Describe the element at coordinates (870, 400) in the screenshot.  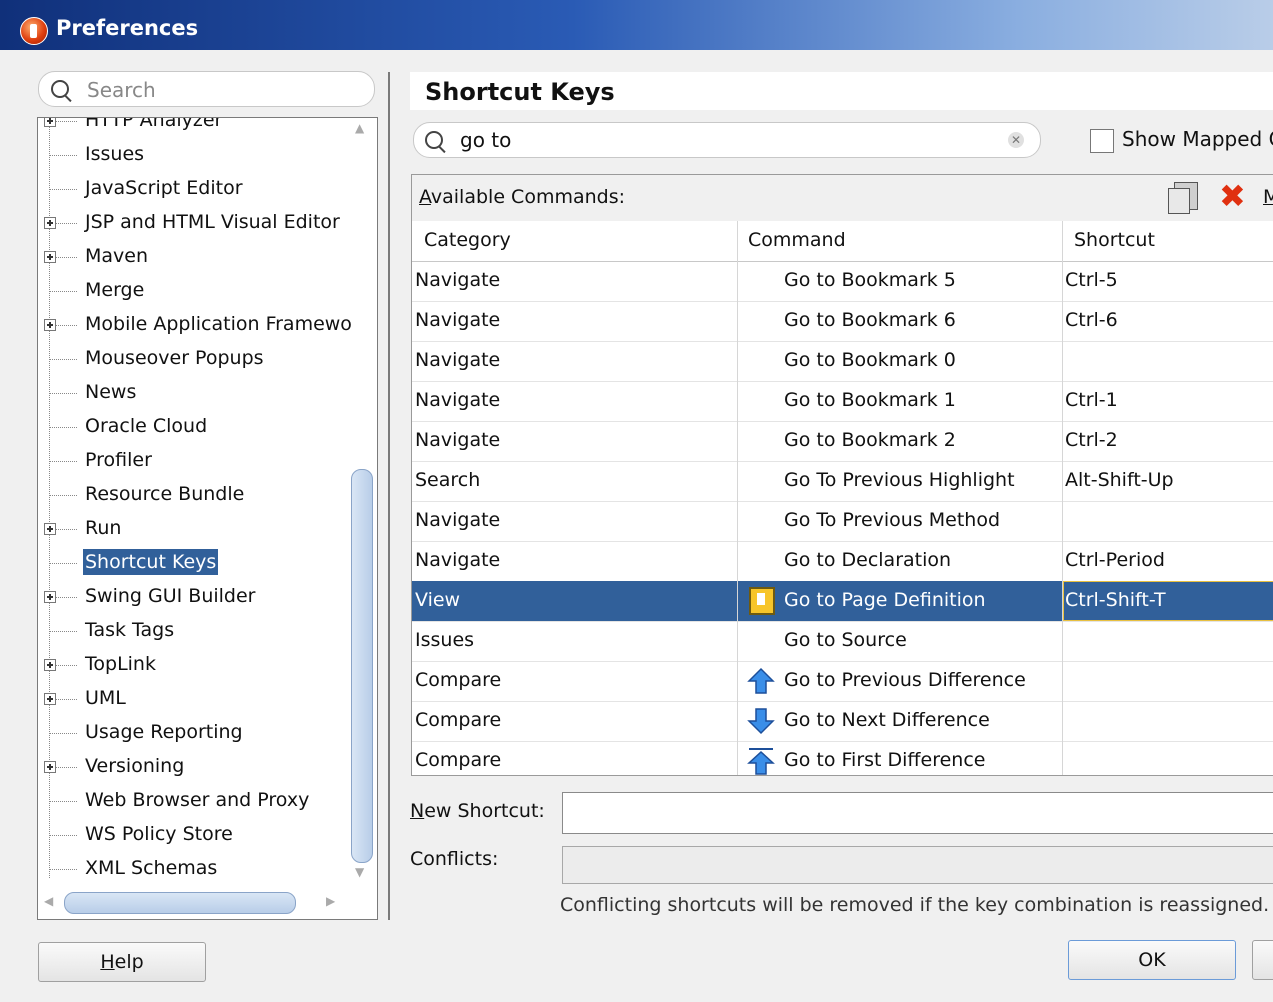
I see `command-cell: Go to Bookmark 1` at that location.